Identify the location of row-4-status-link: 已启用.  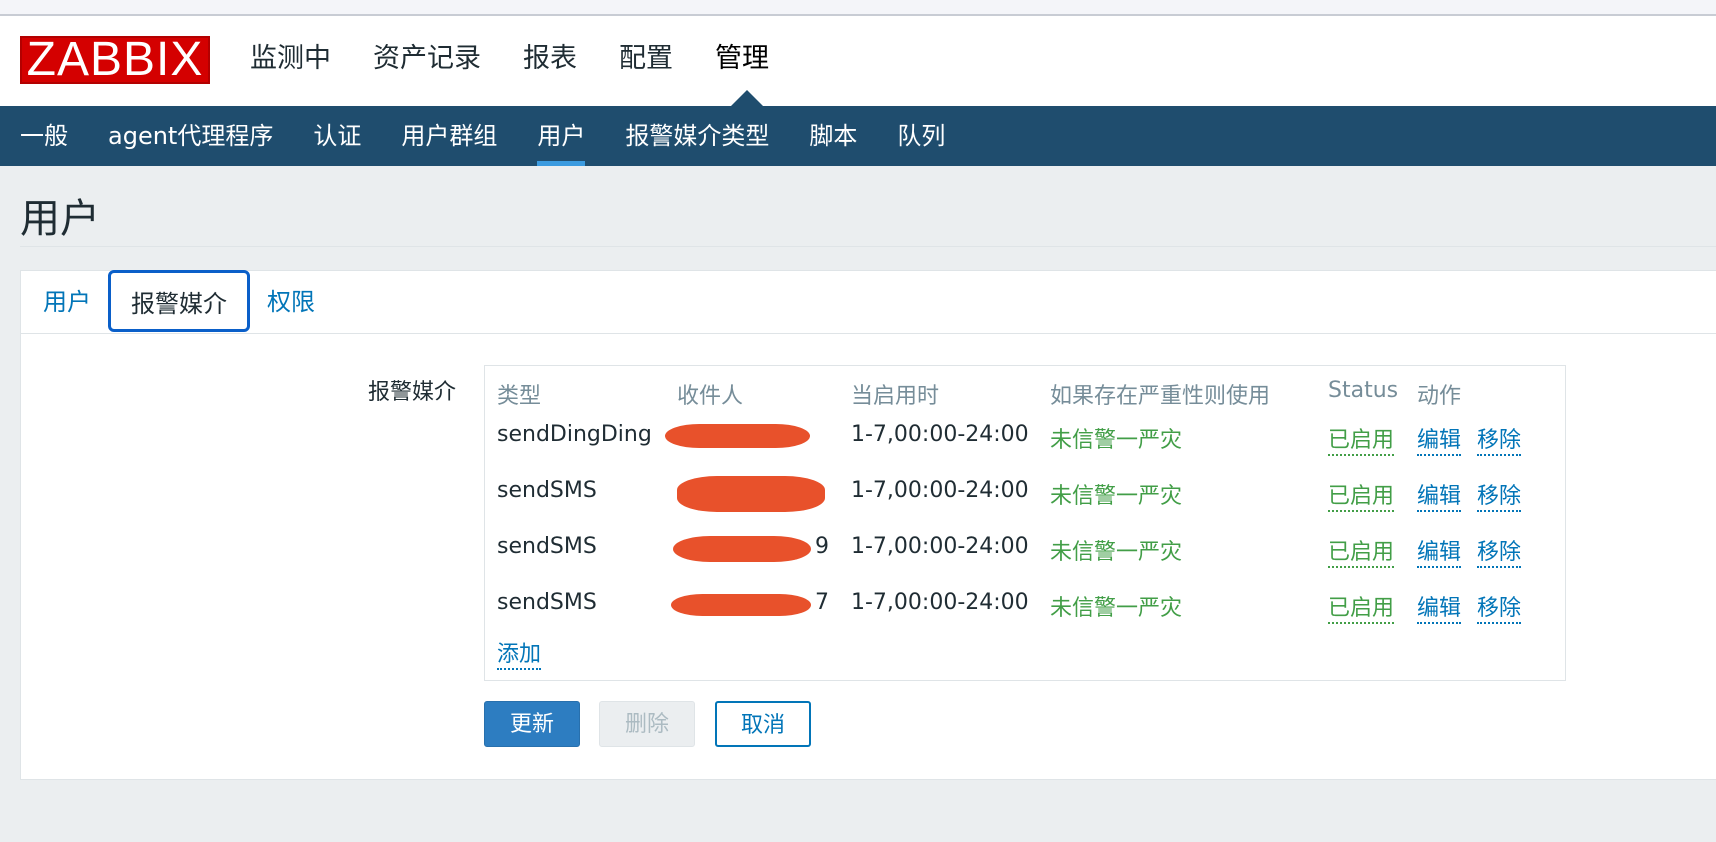
(1361, 607).